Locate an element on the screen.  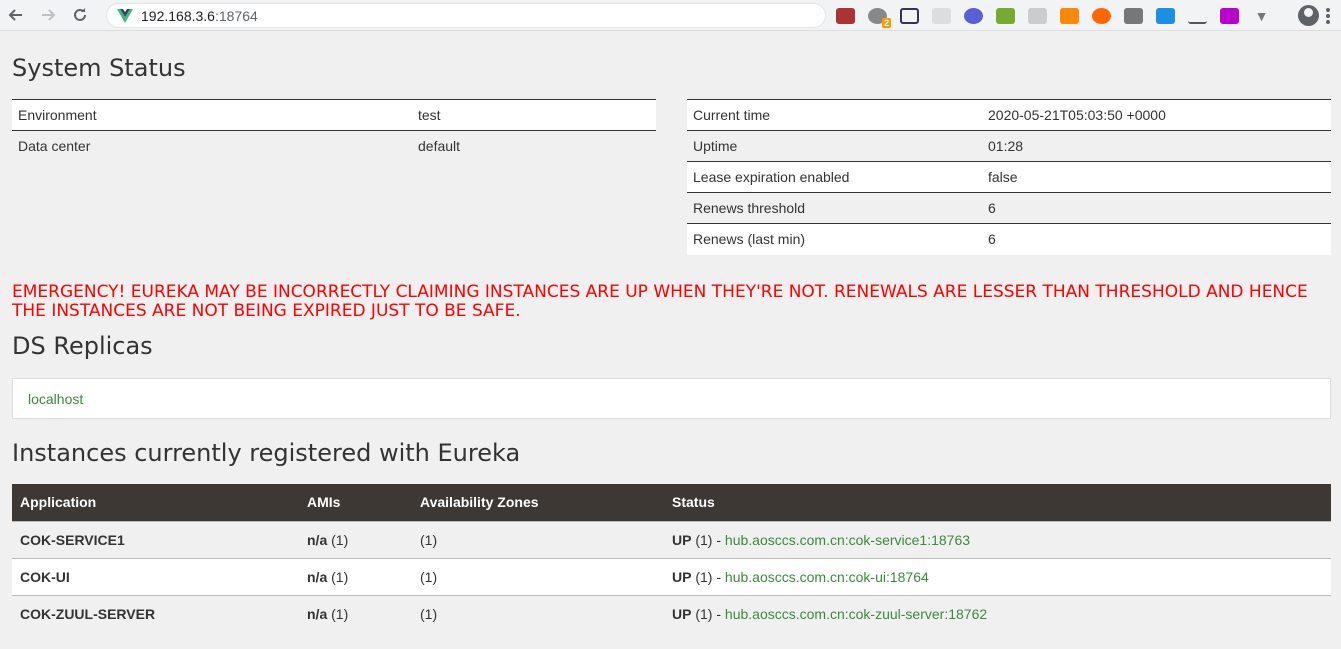
instance-link: hub.aosccs.com.cn:cok-service1:18763 is located at coordinates (847, 540).